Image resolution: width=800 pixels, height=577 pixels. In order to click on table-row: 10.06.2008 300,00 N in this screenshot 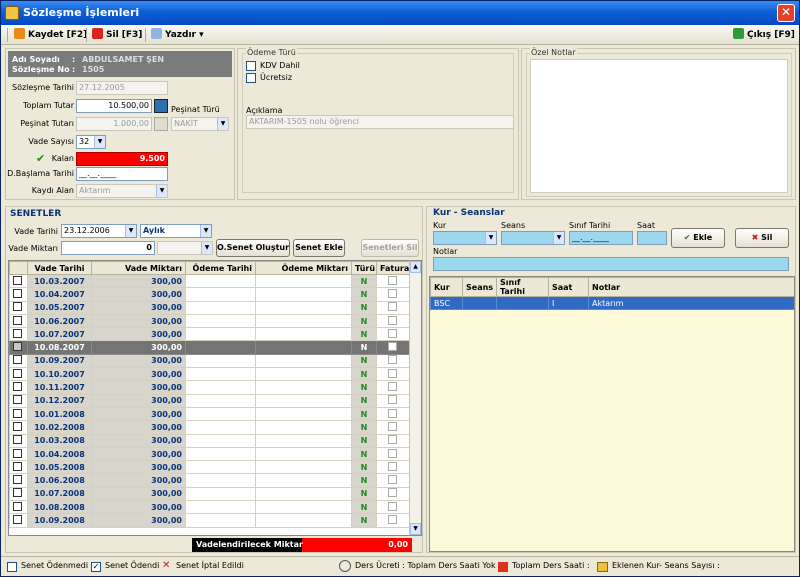, I will do `click(210, 480)`.